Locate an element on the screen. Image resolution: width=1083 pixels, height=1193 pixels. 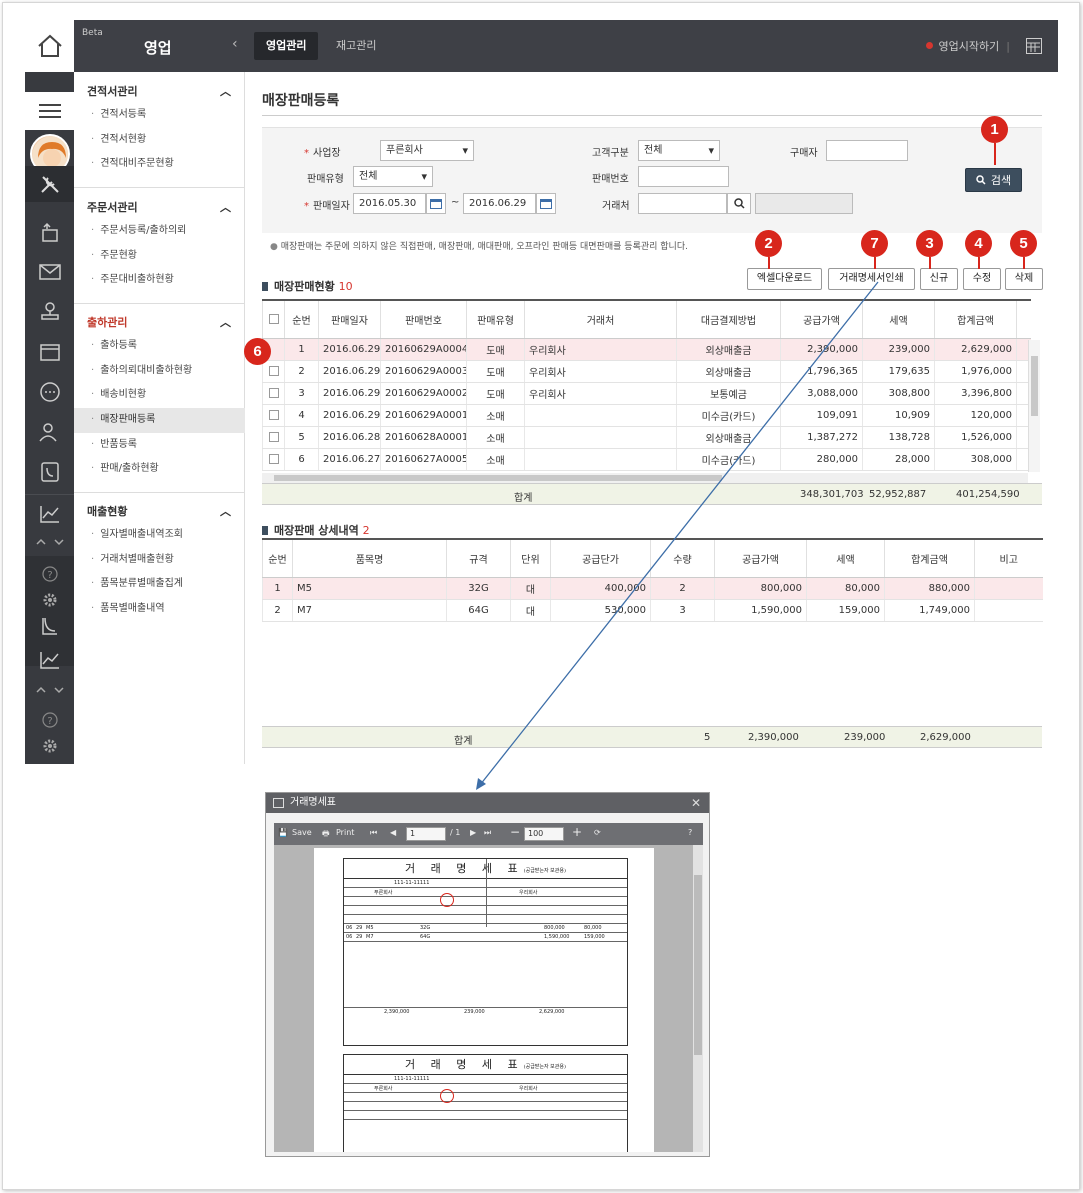
statement-company-row: 푸른회사 우리회사 is located at coordinates (485, 1088).